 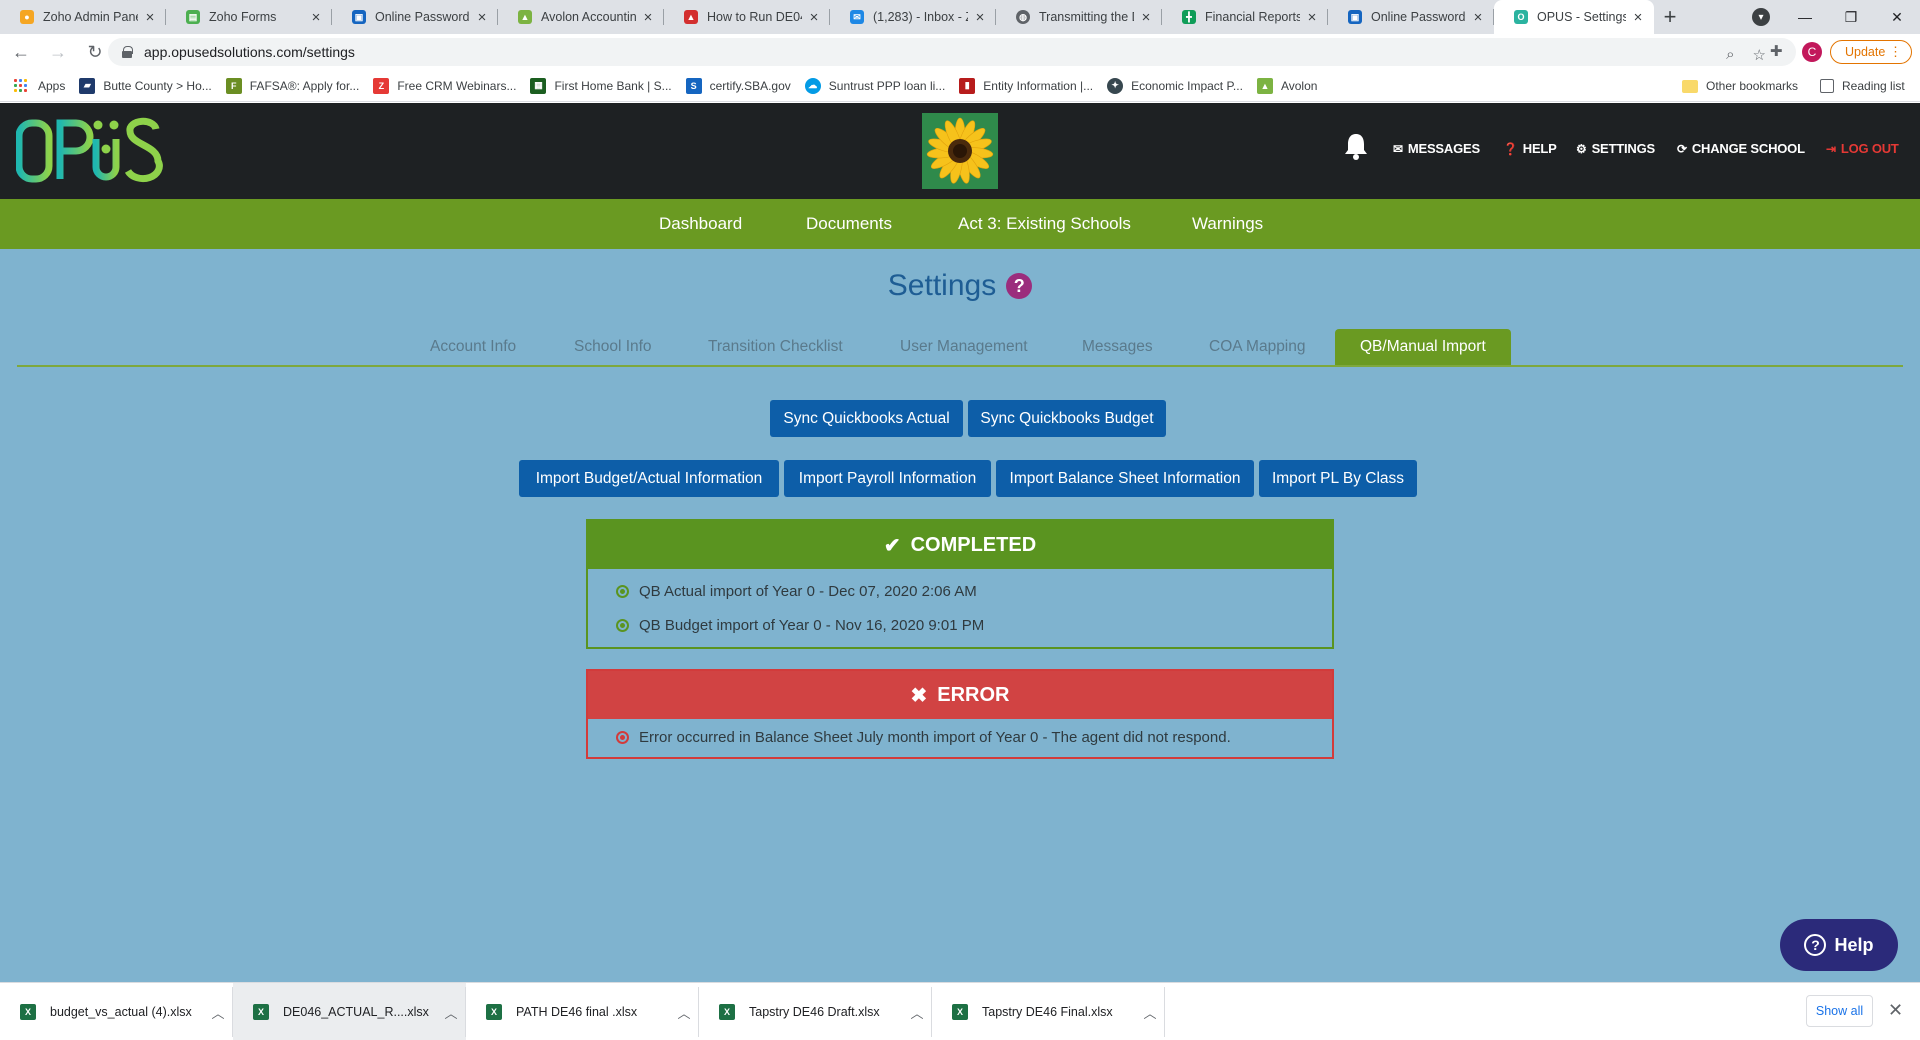 What do you see at coordinates (1044, 224) in the screenshot?
I see `nav-act3-existing-schools: Act 3: Existing Schools` at bounding box center [1044, 224].